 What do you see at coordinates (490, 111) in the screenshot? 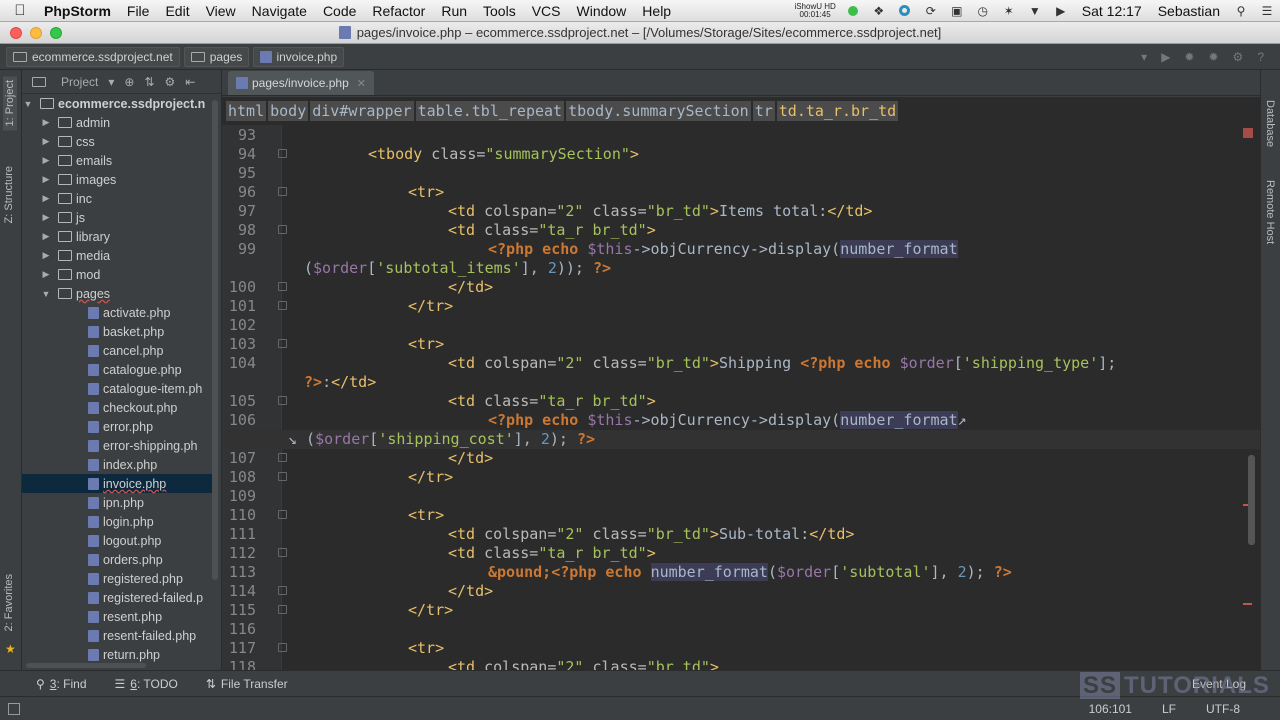
I see `breadcrumb-table: table.tbl_repeat` at bounding box center [490, 111].